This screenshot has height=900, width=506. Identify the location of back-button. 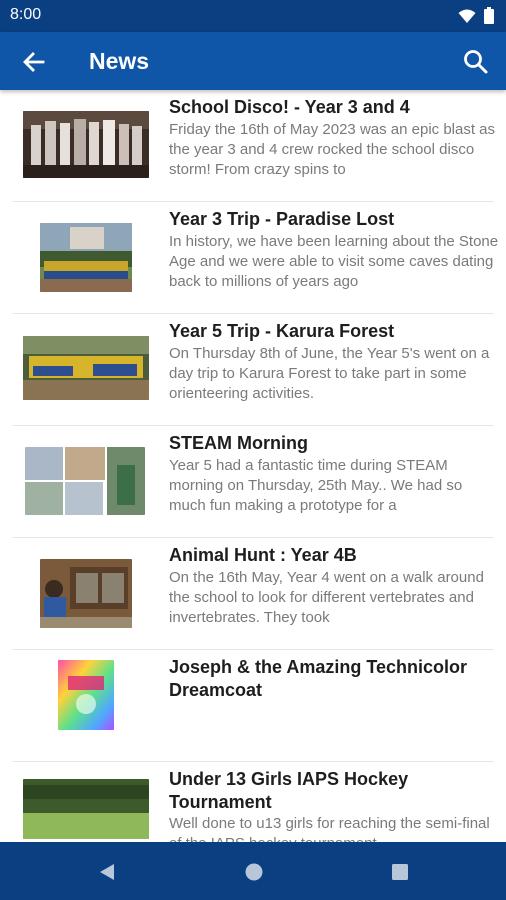
(34, 62).